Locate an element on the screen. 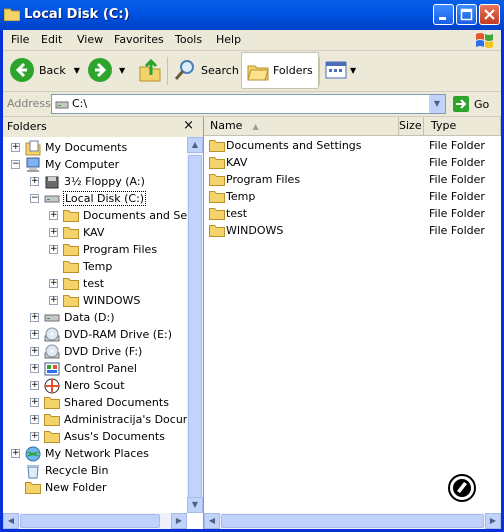 The width and height of the screenshot is (504, 532). forward-button: ▼ is located at coordinates (106, 70).